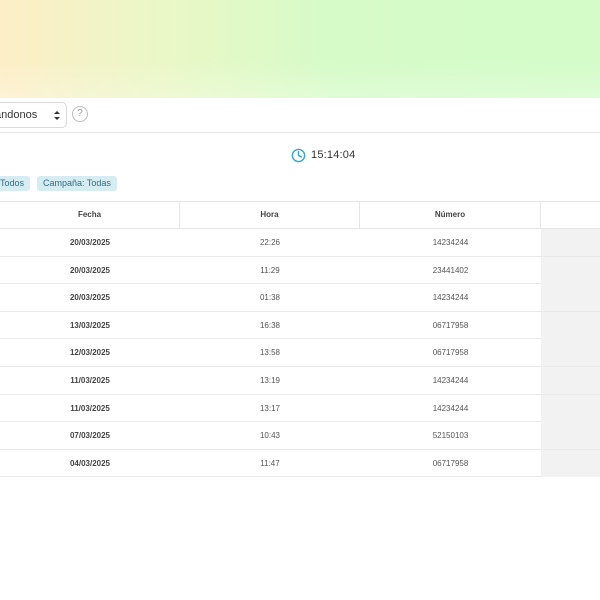 This screenshot has width=600, height=600. Describe the element at coordinates (270, 408) in the screenshot. I see `cell-hora: 13:17` at that location.